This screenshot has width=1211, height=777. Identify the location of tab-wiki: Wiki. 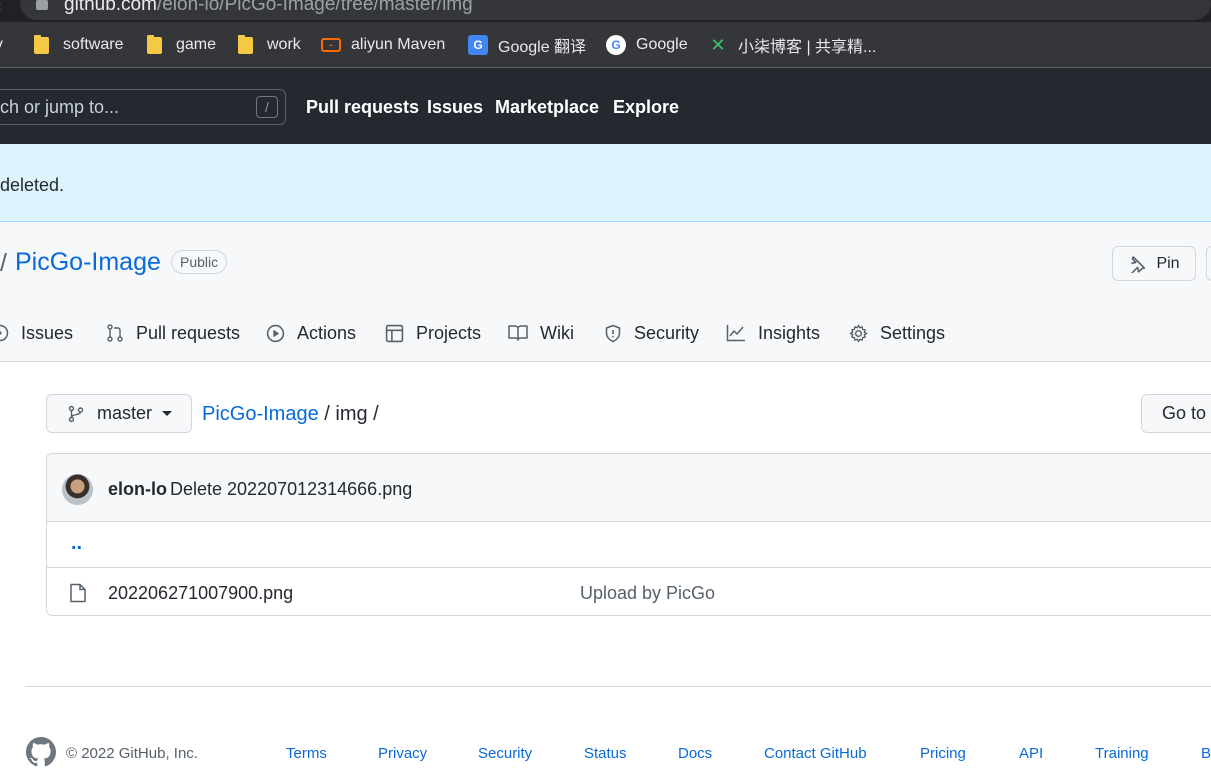
(541, 333).